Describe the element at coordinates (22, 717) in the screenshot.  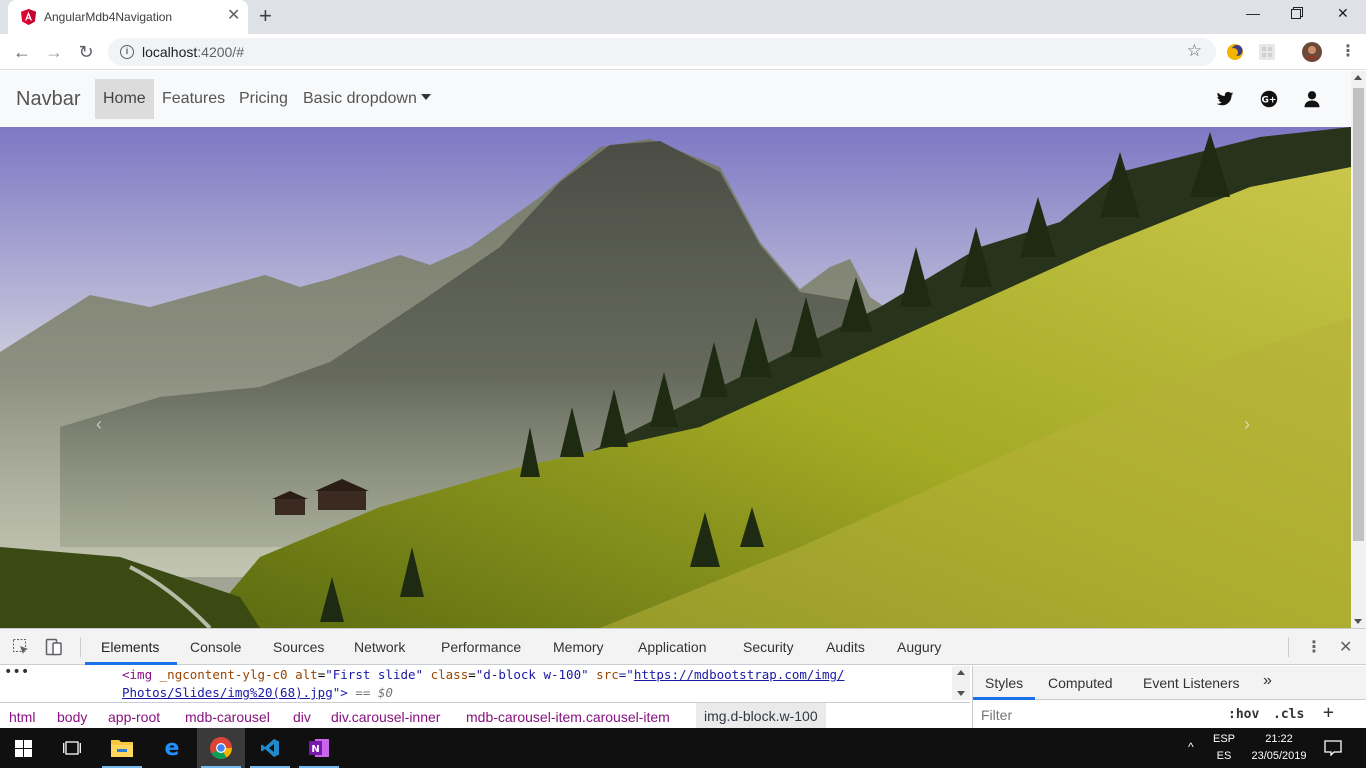
I see `breadcrumb-item: html` at that location.